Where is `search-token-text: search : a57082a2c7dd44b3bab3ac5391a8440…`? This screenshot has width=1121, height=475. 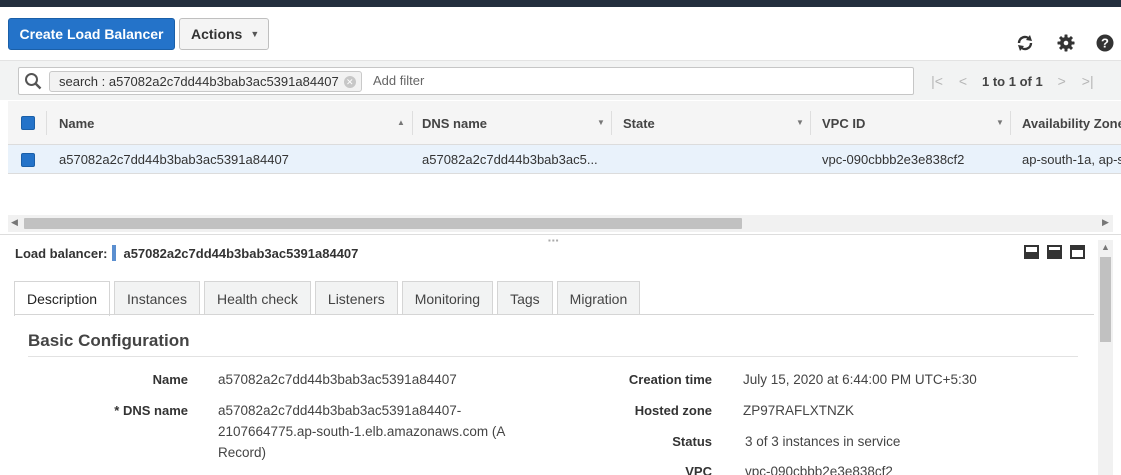 search-token-text: search : a57082a2c7dd44b3bab3ac5391a8440… is located at coordinates (199, 81).